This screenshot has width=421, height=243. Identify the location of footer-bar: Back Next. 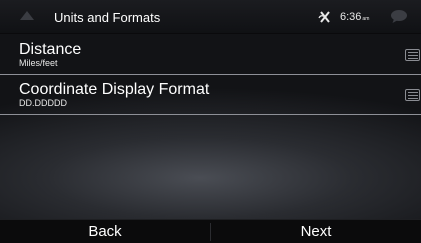
(210, 231).